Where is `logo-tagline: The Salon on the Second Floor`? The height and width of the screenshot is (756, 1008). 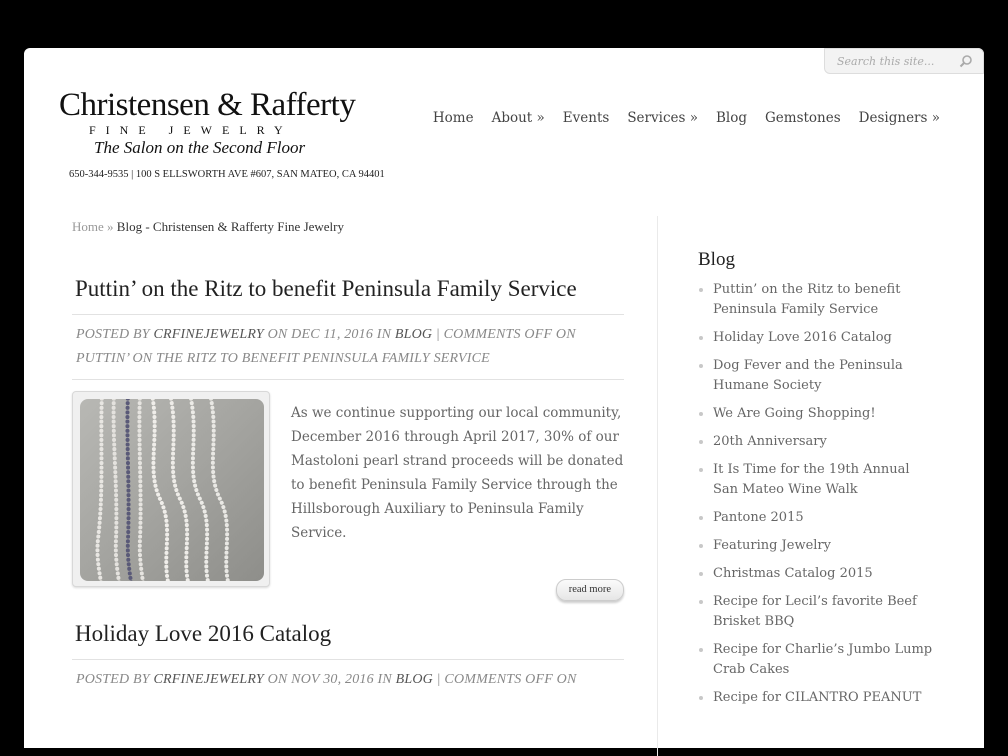
logo-tagline: The Salon on the Second Floor is located at coordinates (200, 147).